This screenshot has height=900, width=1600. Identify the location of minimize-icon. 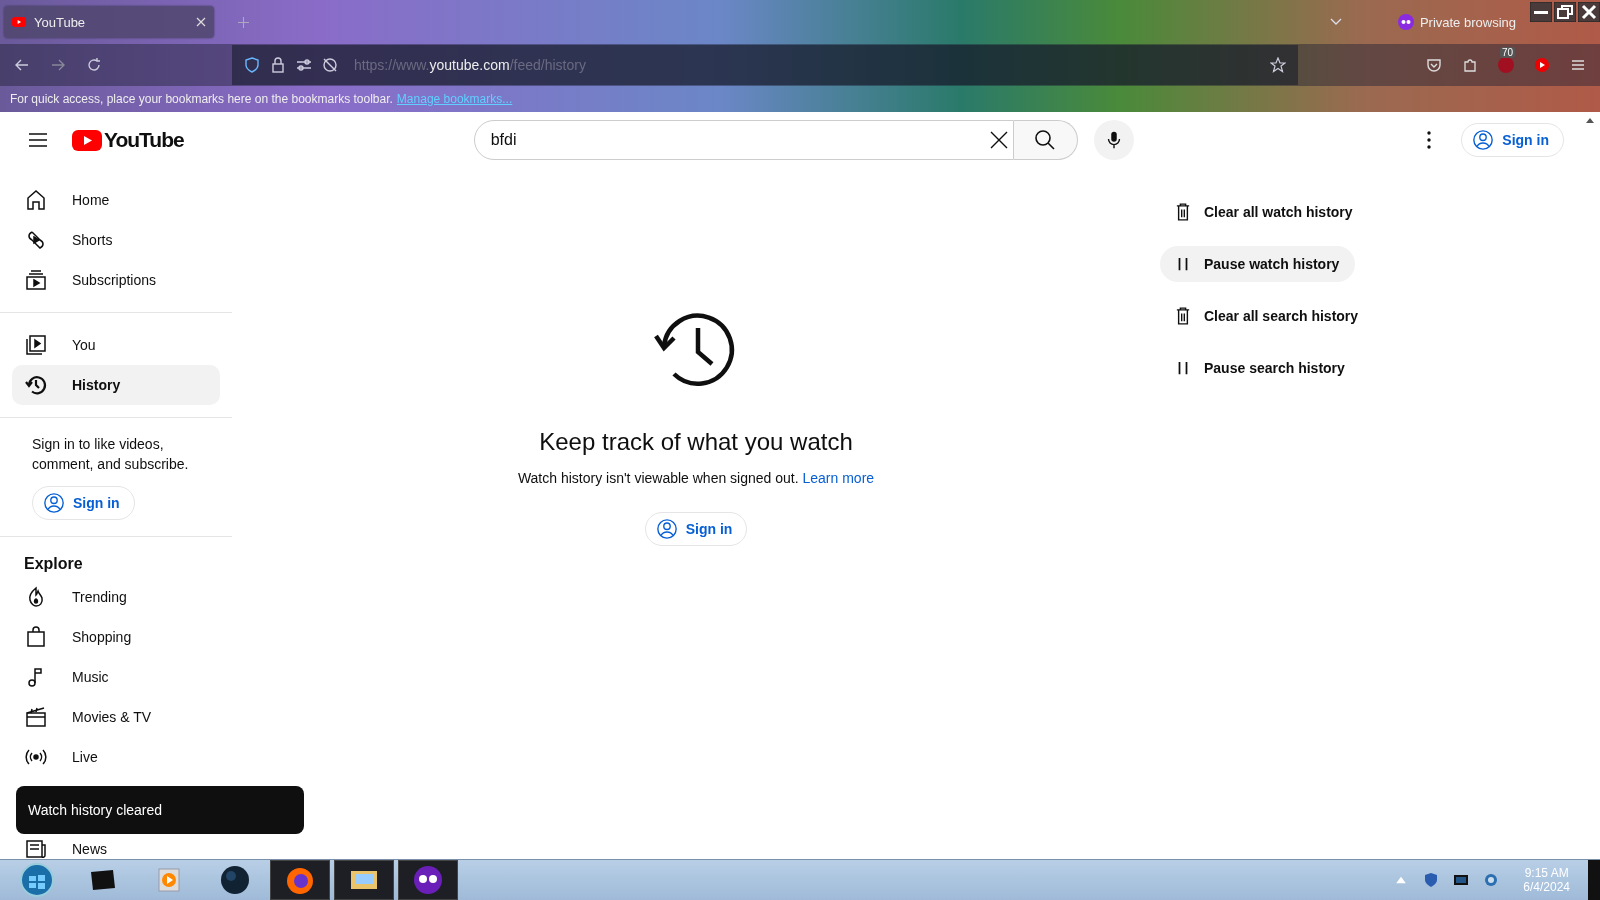
(1541, 12).